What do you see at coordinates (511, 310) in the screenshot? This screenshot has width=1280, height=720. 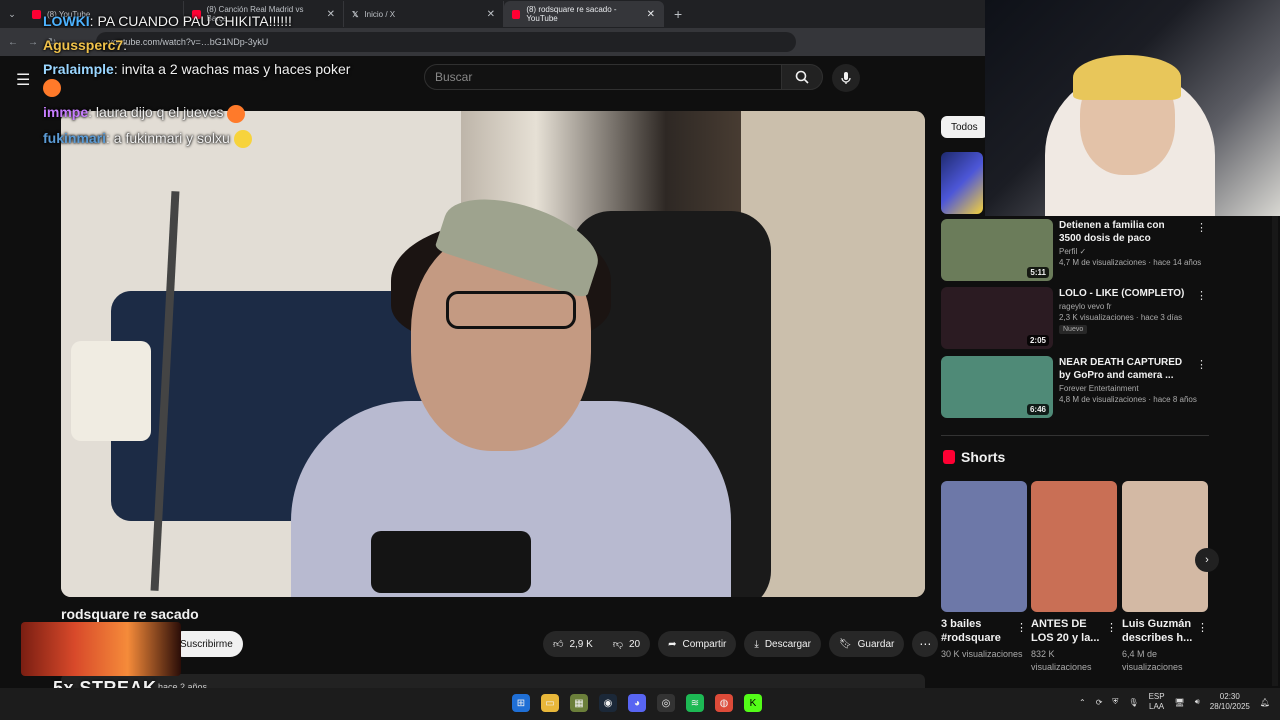 I see `video-person-glasses` at bounding box center [511, 310].